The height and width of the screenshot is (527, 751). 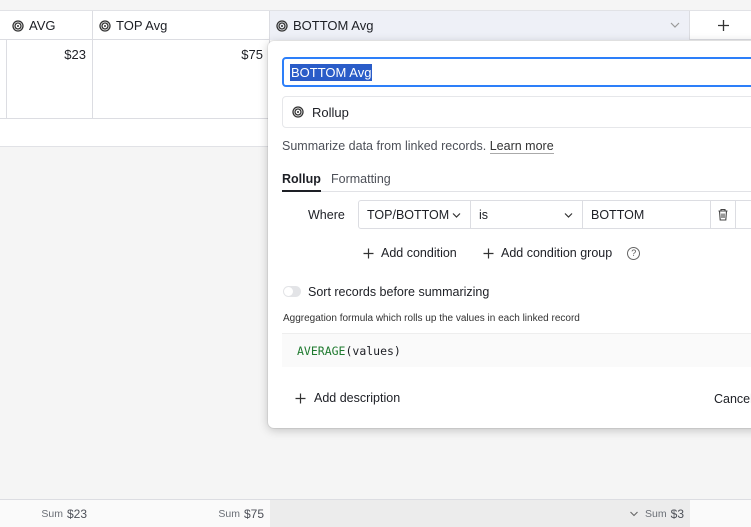 I want to click on summary-value: $75, so click(x=253, y=513).